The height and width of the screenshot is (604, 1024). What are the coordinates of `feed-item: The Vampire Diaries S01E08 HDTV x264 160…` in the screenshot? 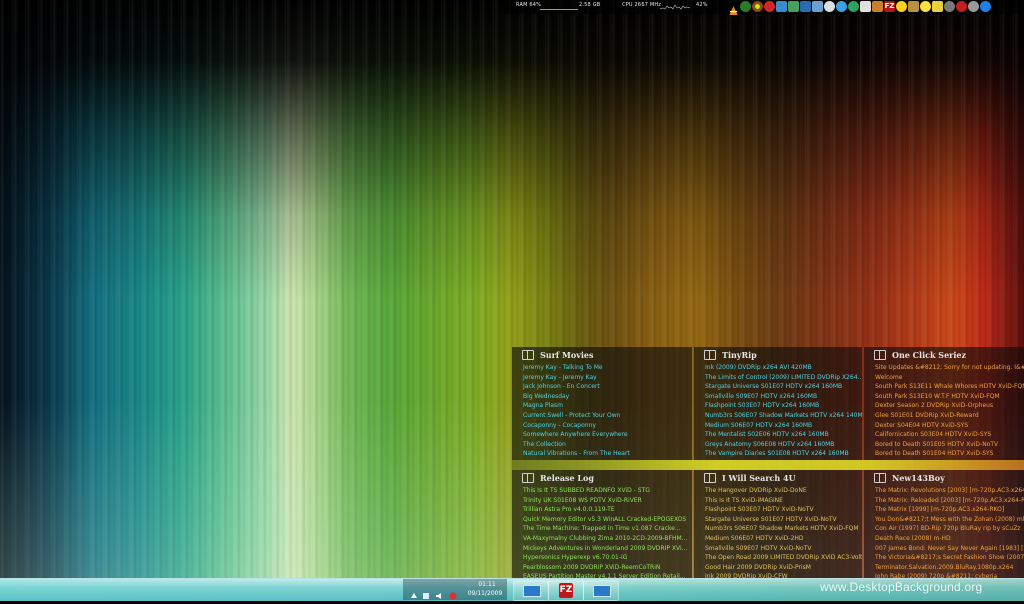 It's located at (783, 454).